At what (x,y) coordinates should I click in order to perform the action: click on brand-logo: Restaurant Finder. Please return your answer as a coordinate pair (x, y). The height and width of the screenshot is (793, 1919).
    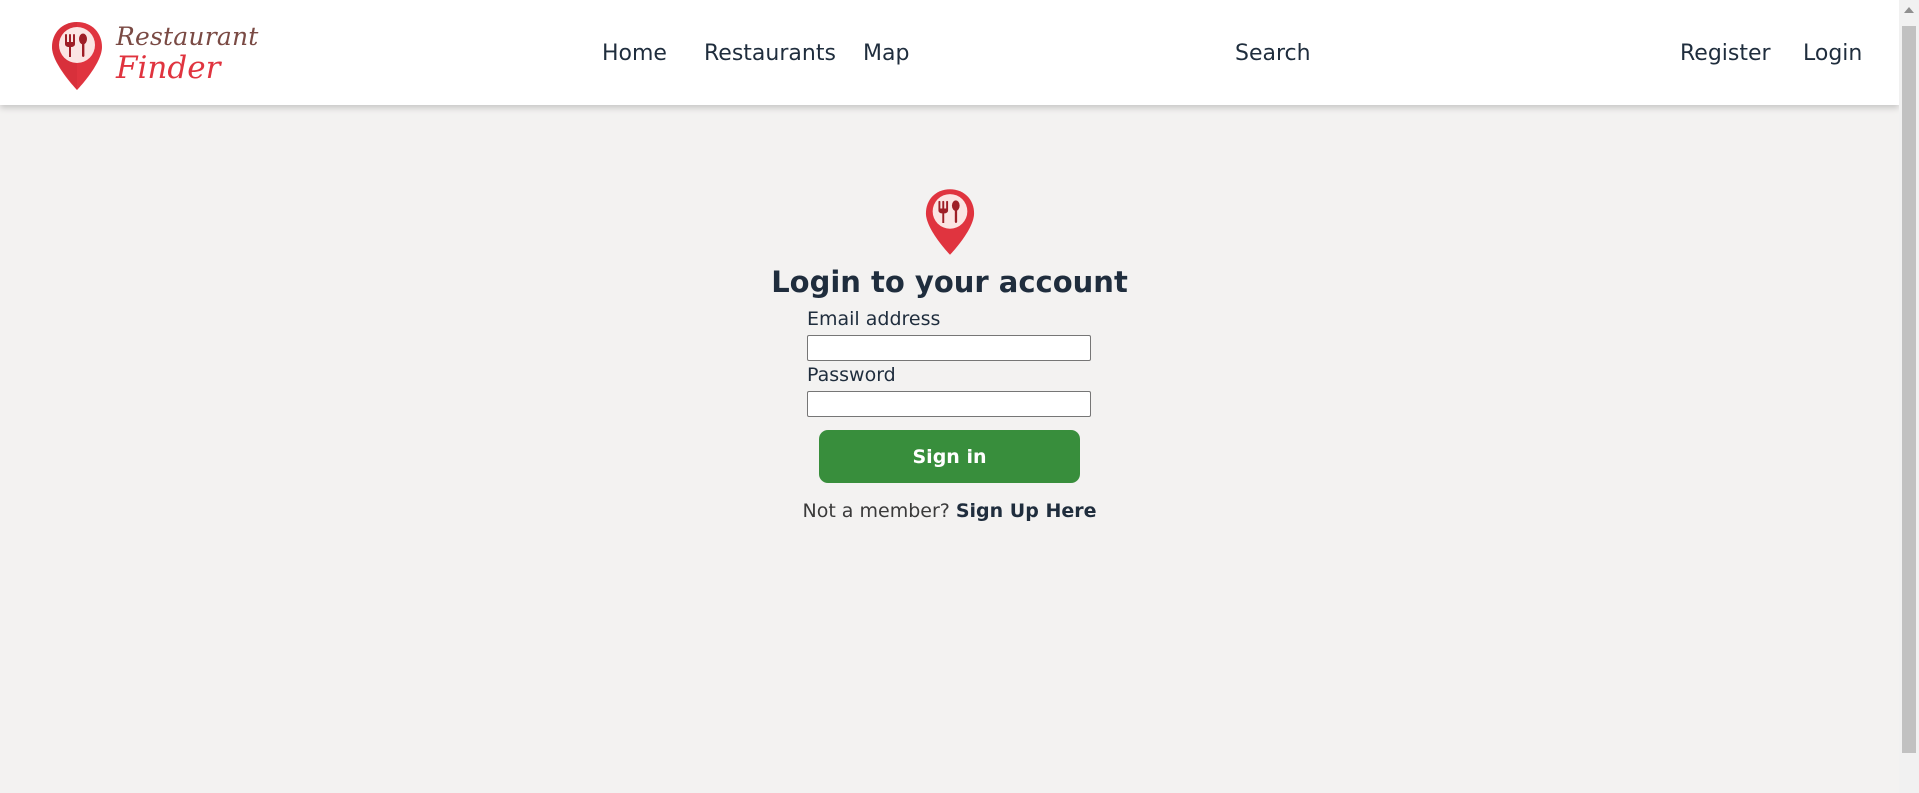
    Looking at the image, I should click on (154, 56).